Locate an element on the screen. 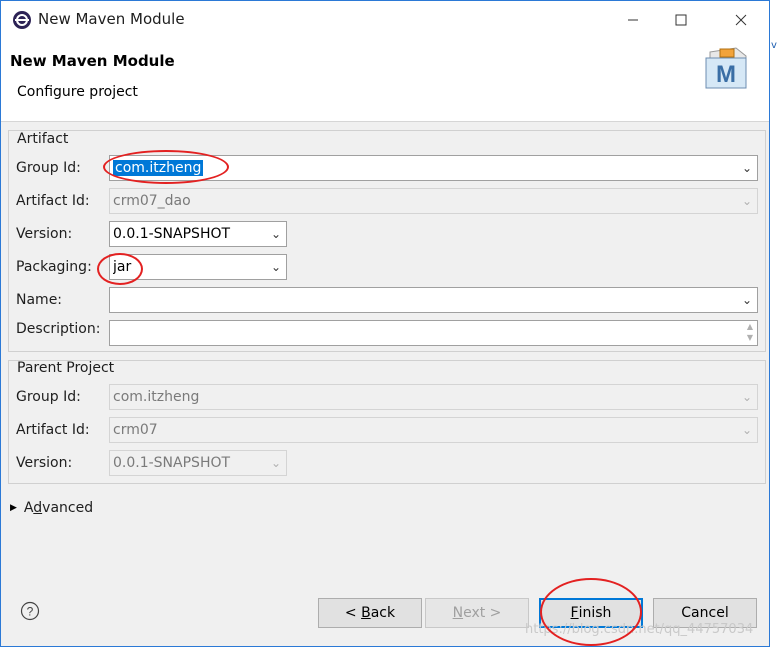 This screenshot has width=779, height=649. version-select: 0.0.1-SNAPSHOT ⌄ is located at coordinates (198, 234).